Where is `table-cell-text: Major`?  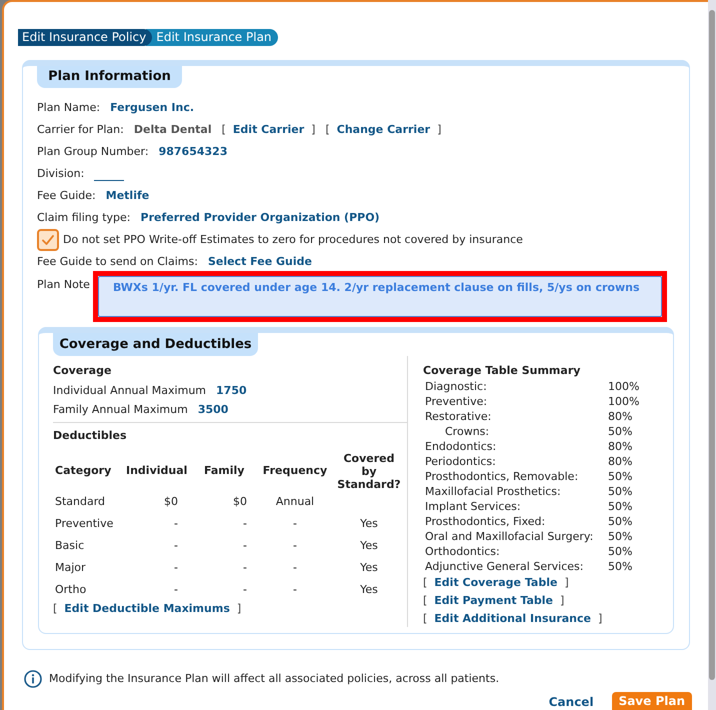
table-cell-text: Major is located at coordinates (70, 568).